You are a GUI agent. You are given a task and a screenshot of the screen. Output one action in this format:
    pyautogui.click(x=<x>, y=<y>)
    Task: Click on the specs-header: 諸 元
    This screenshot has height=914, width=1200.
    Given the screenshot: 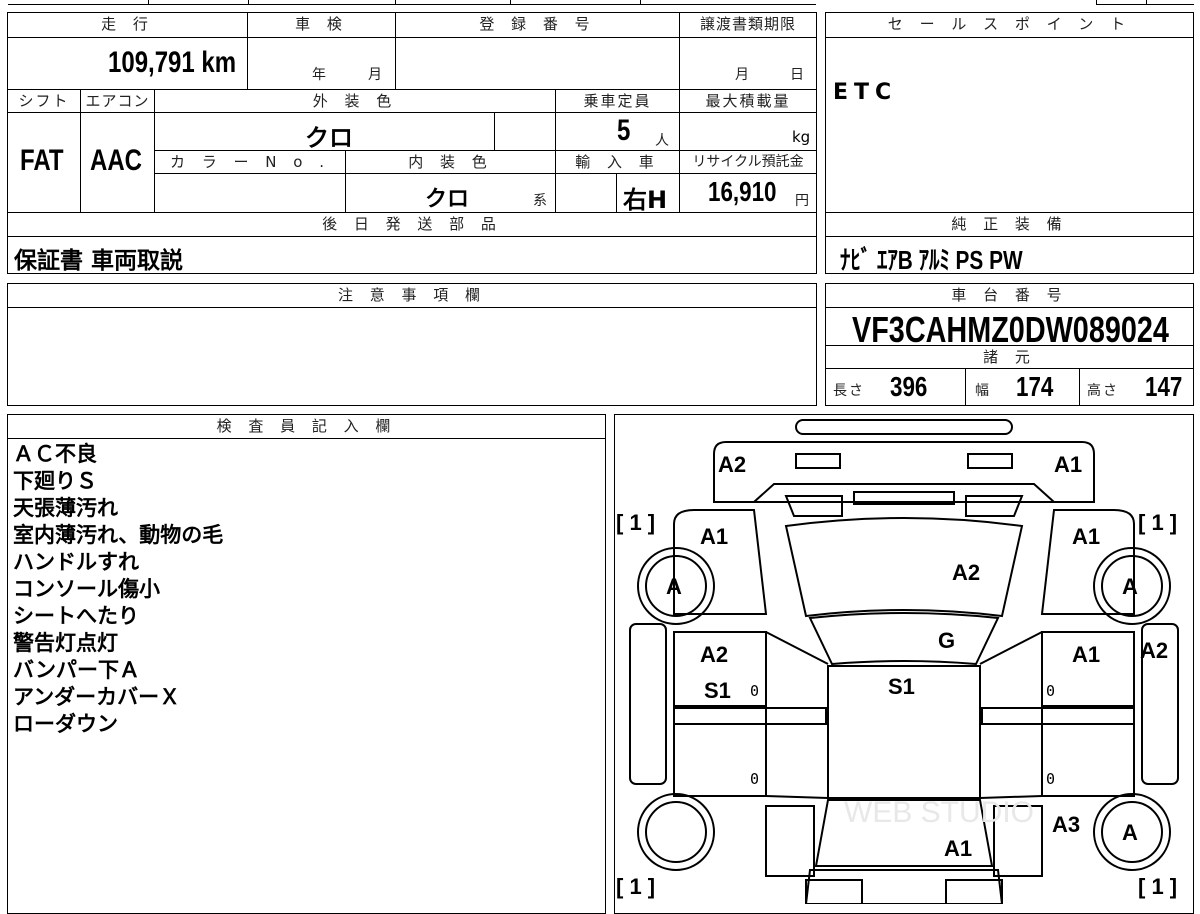 What is the action you would take?
    pyautogui.click(x=1009, y=357)
    